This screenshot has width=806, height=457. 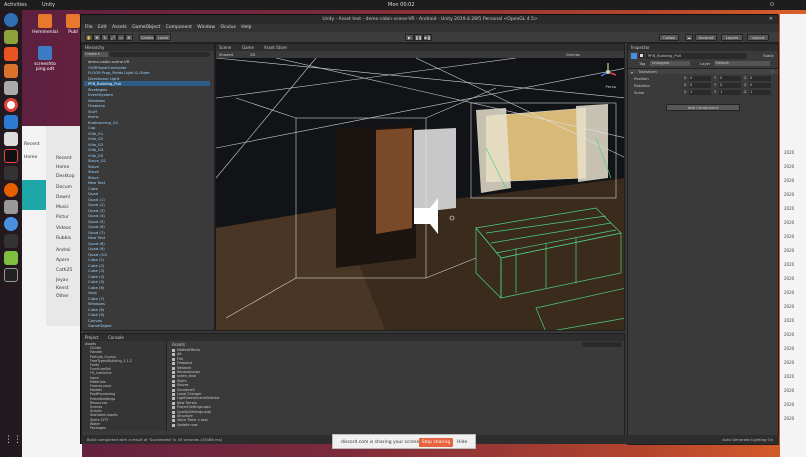 What do you see at coordinates (97, 37) in the screenshot?
I see `move-tool-button: ✥` at bounding box center [97, 37].